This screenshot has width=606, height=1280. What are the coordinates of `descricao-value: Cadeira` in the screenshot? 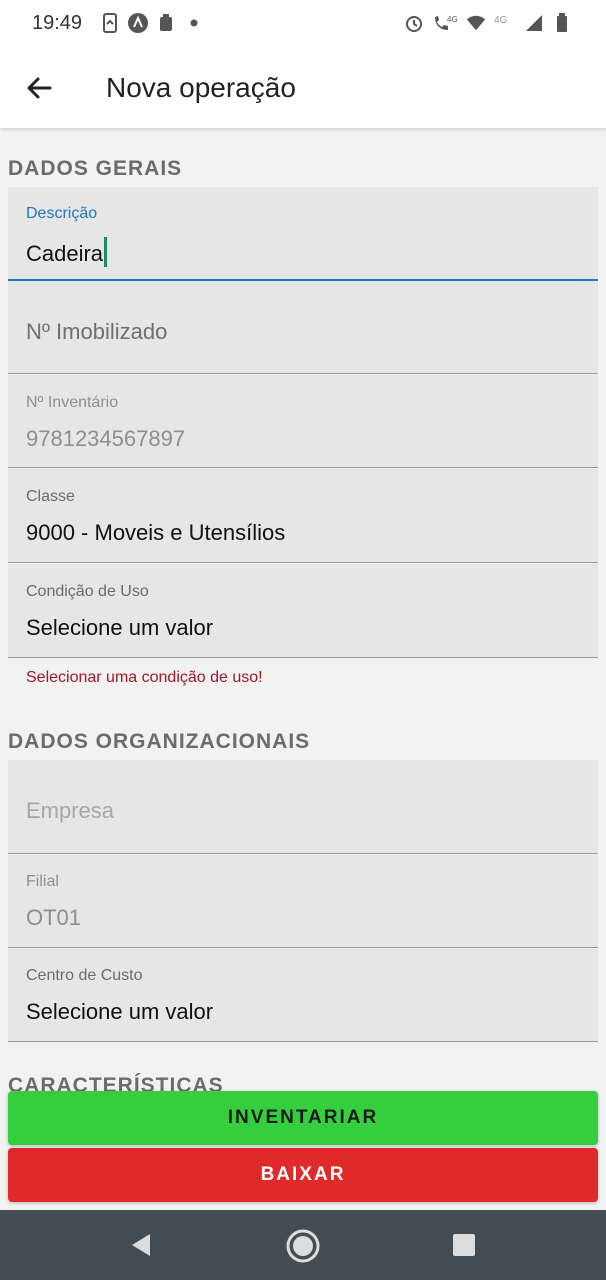 It's located at (67, 252).